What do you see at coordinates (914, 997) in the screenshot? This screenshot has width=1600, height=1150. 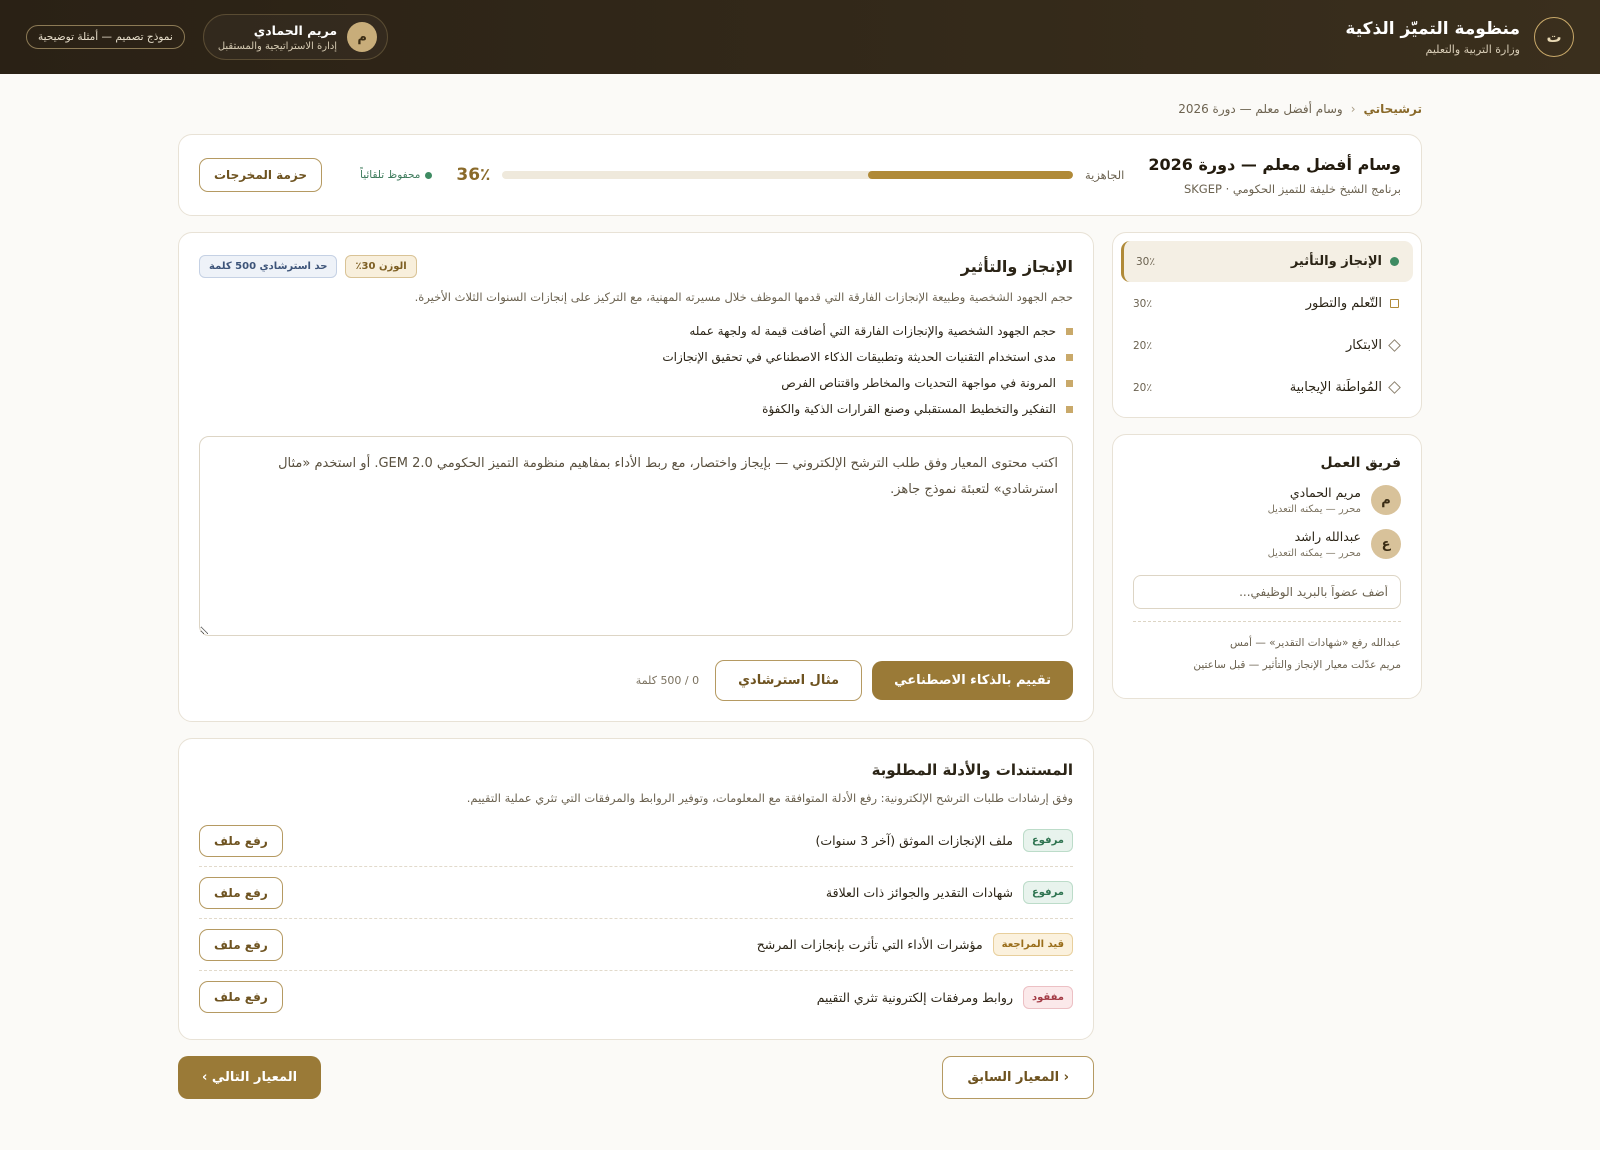 I see `document-name: روابط ومرفقات إلكترونية تثري التقييم` at bounding box center [914, 997].